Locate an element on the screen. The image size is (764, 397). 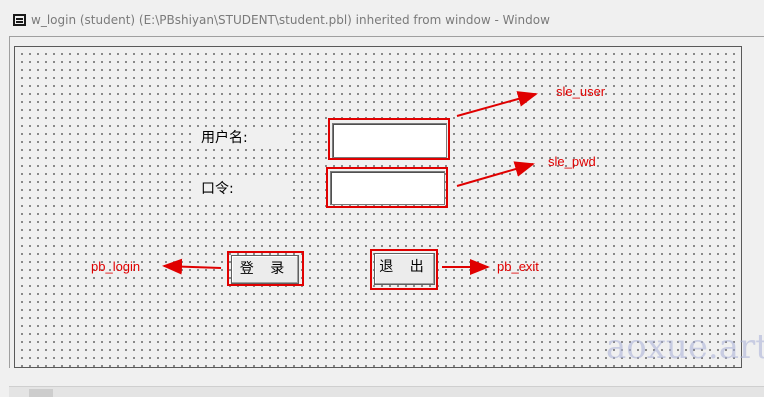
left-arrow-icon is located at coordinates (192, 266).